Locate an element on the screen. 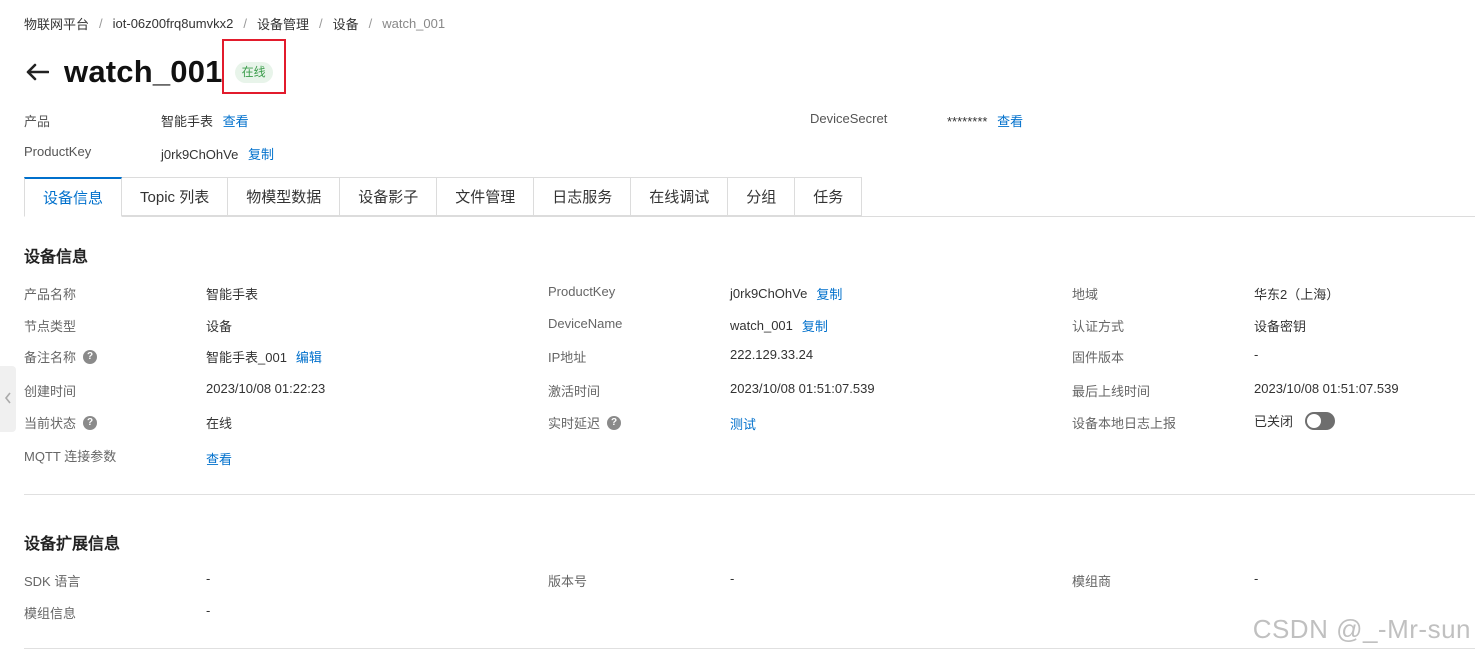 The image size is (1475, 655). mqtt-params-label: MQTT 连接参数 is located at coordinates (70, 456).